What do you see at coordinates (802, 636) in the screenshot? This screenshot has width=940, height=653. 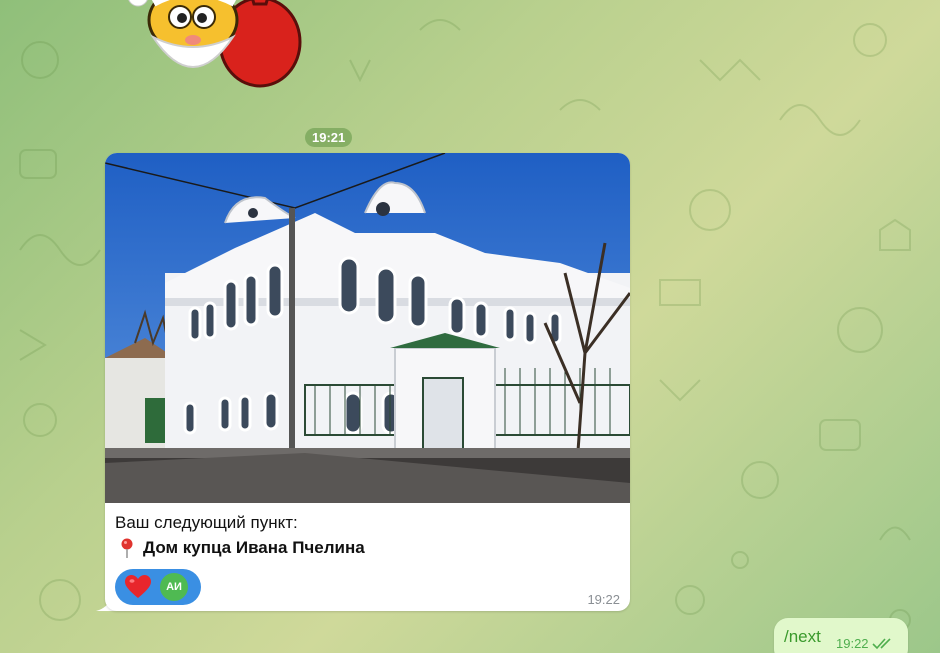 I see `outgoing-message-text: /next` at bounding box center [802, 636].